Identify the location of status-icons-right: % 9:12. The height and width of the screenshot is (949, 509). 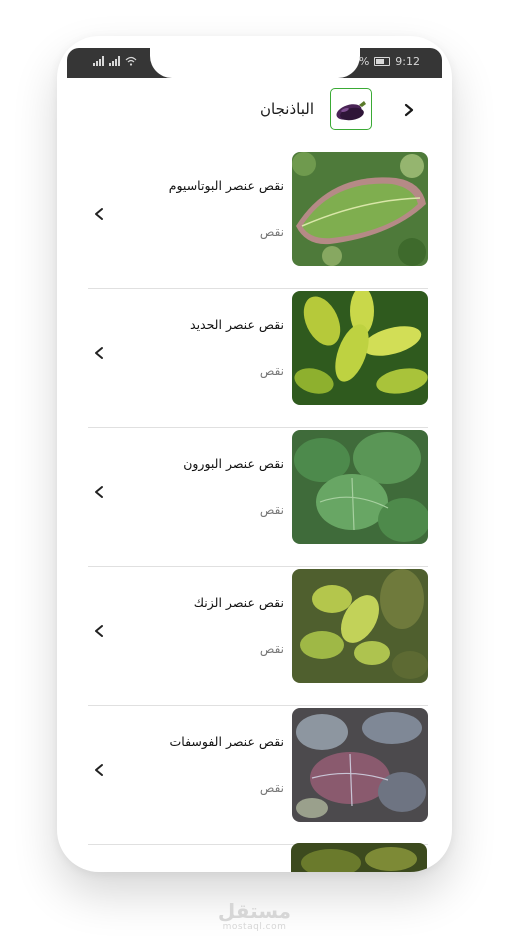
(389, 61).